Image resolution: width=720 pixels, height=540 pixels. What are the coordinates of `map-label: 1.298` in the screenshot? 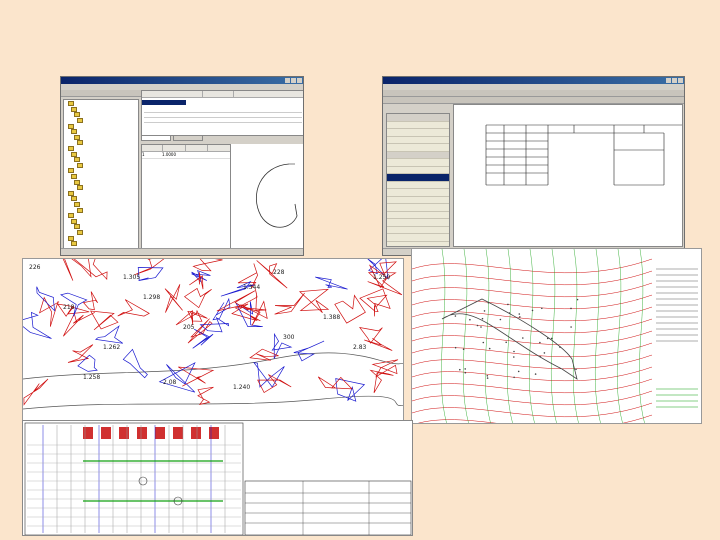 It's located at (151, 297).